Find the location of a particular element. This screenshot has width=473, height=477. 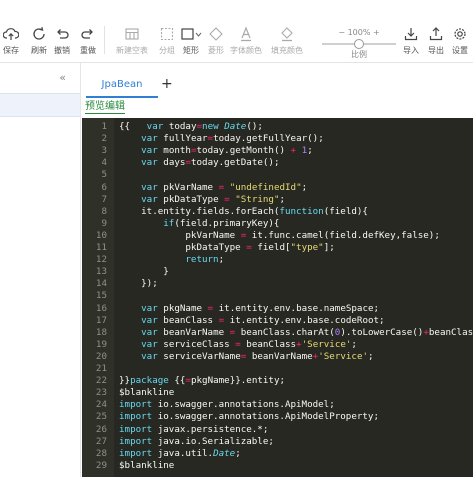

code-line: 15 is located at coordinates (100, 296).